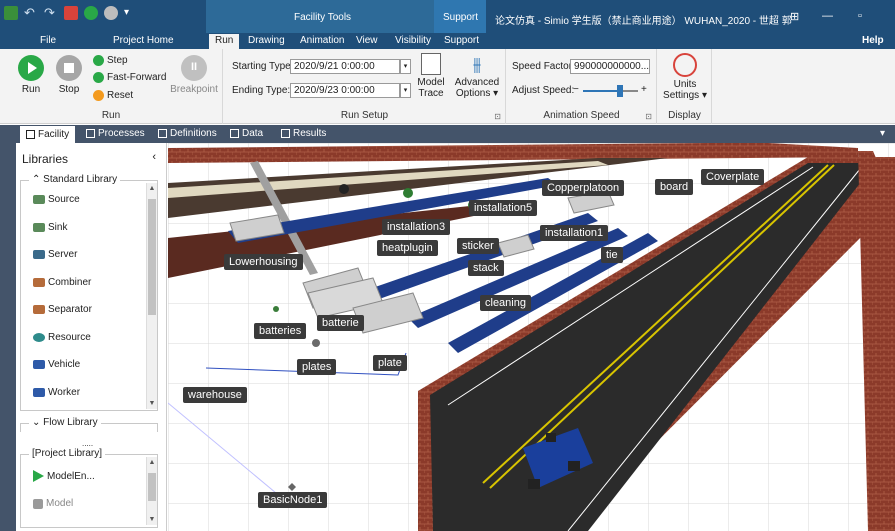 The width and height of the screenshot is (895, 531). Describe the element at coordinates (405, 90) in the screenshot. I see `ending-type-dropdown-icon: ▾` at that location.